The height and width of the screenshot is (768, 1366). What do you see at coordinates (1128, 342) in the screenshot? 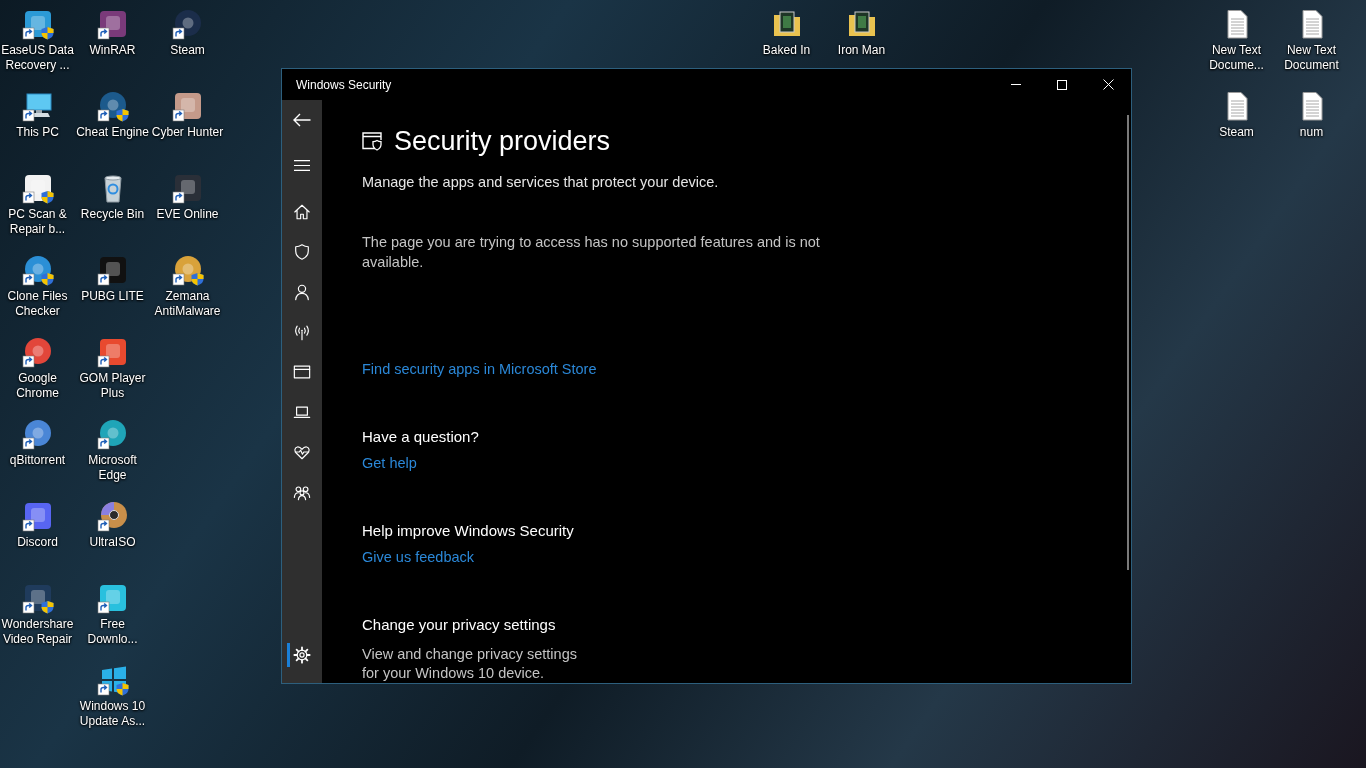
I see `scrollbar-thumb` at bounding box center [1128, 342].